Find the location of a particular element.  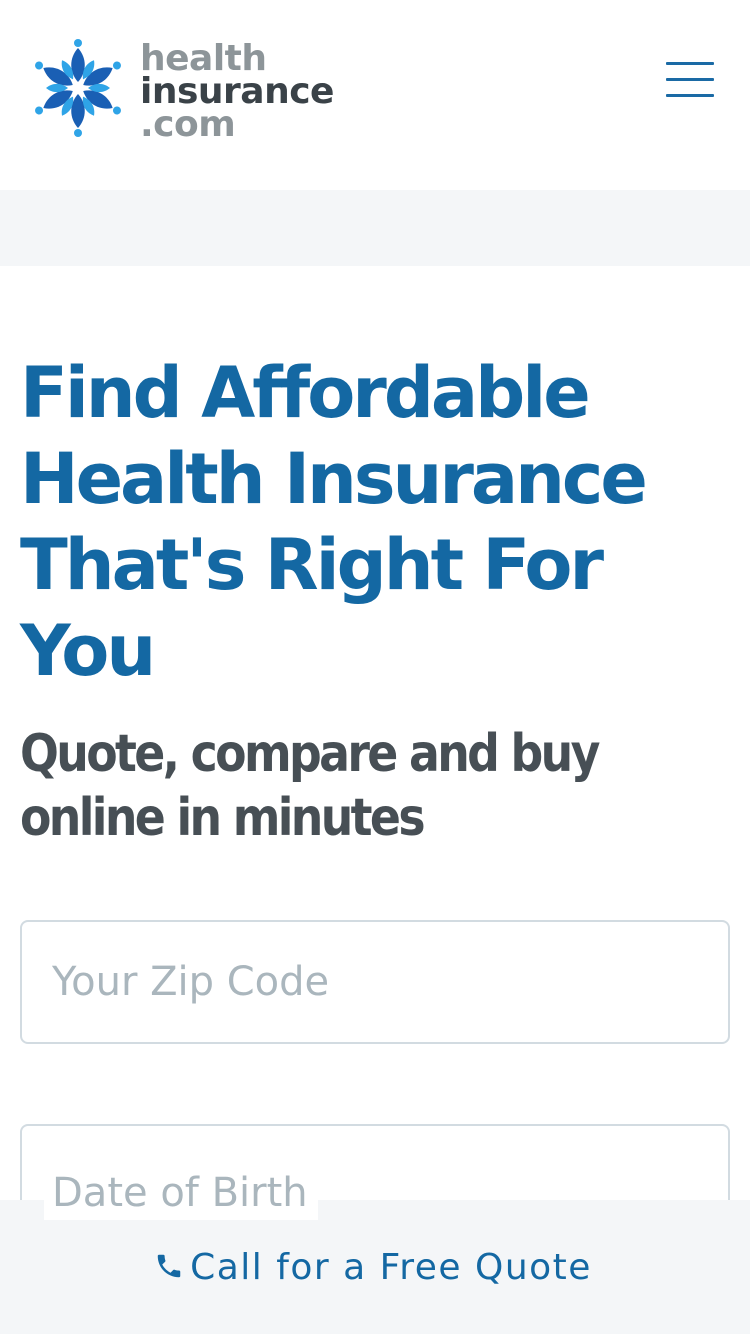

logo-word-dotcom: .com is located at coordinates (188, 124).